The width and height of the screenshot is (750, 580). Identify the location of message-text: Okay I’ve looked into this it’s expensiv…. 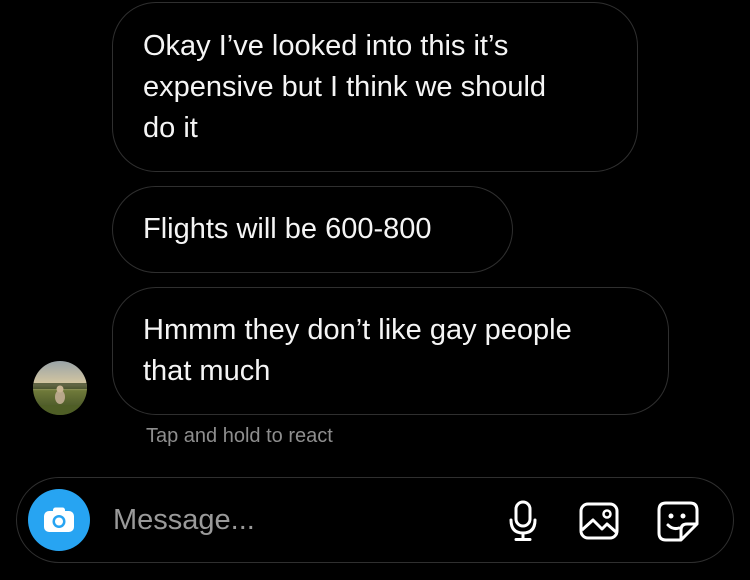
(345, 86).